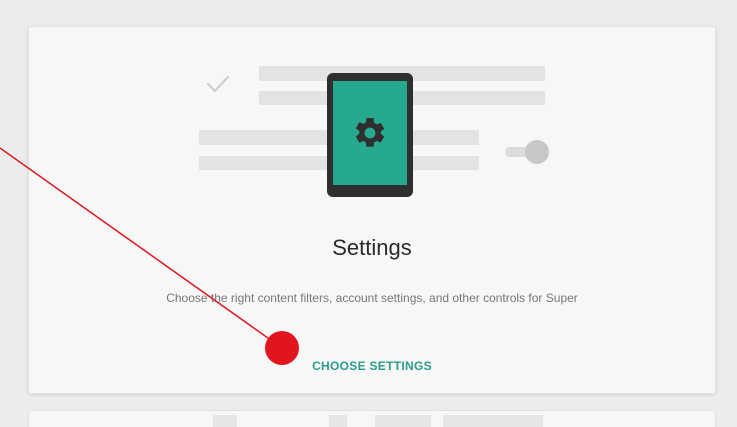 The height and width of the screenshot is (427, 737). What do you see at coordinates (372, 418) in the screenshot?
I see `next-card-preview` at bounding box center [372, 418].